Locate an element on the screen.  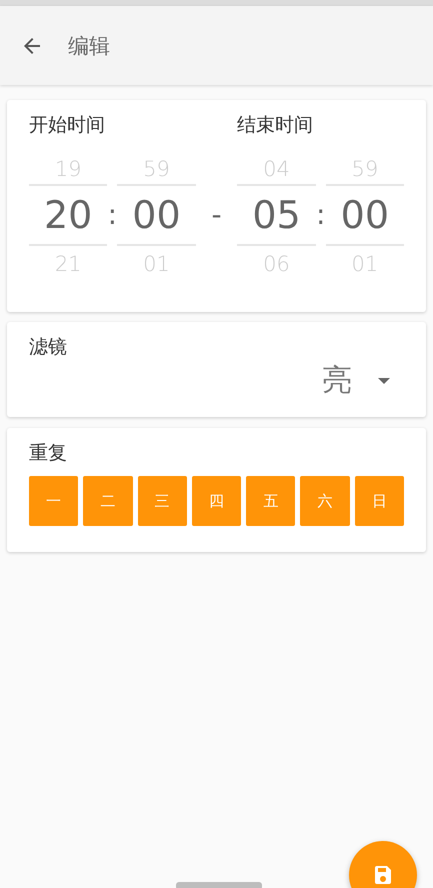
end-time-label: 结束时间 is located at coordinates (275, 125).